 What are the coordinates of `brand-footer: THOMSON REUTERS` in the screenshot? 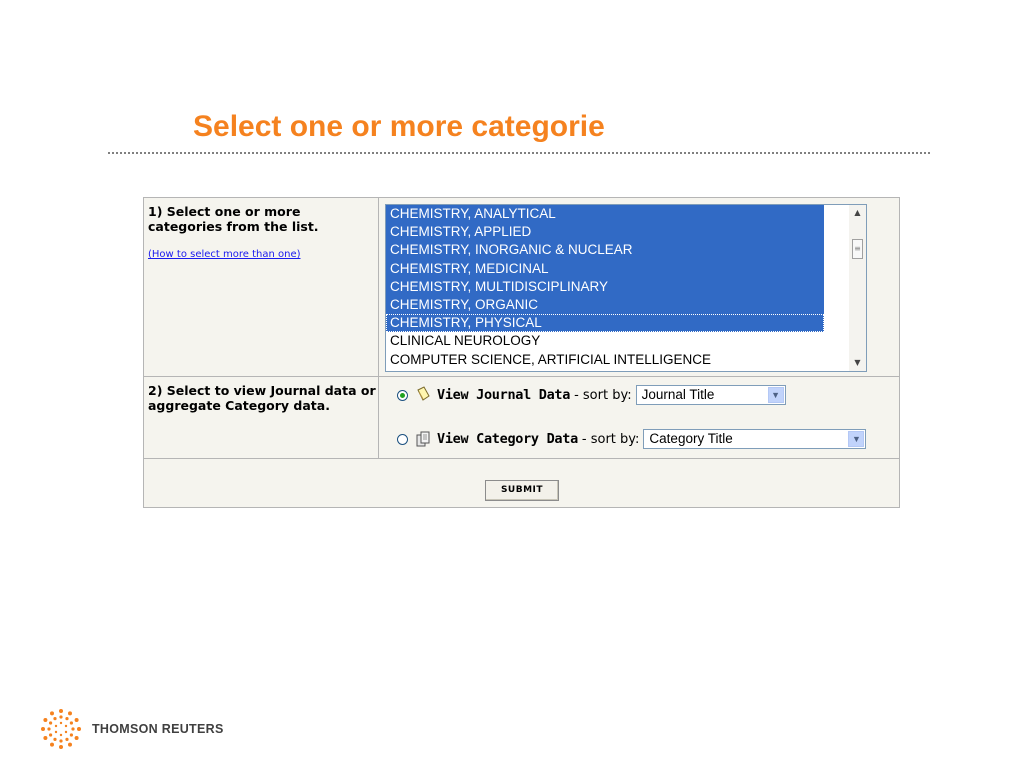 It's located at (132, 729).